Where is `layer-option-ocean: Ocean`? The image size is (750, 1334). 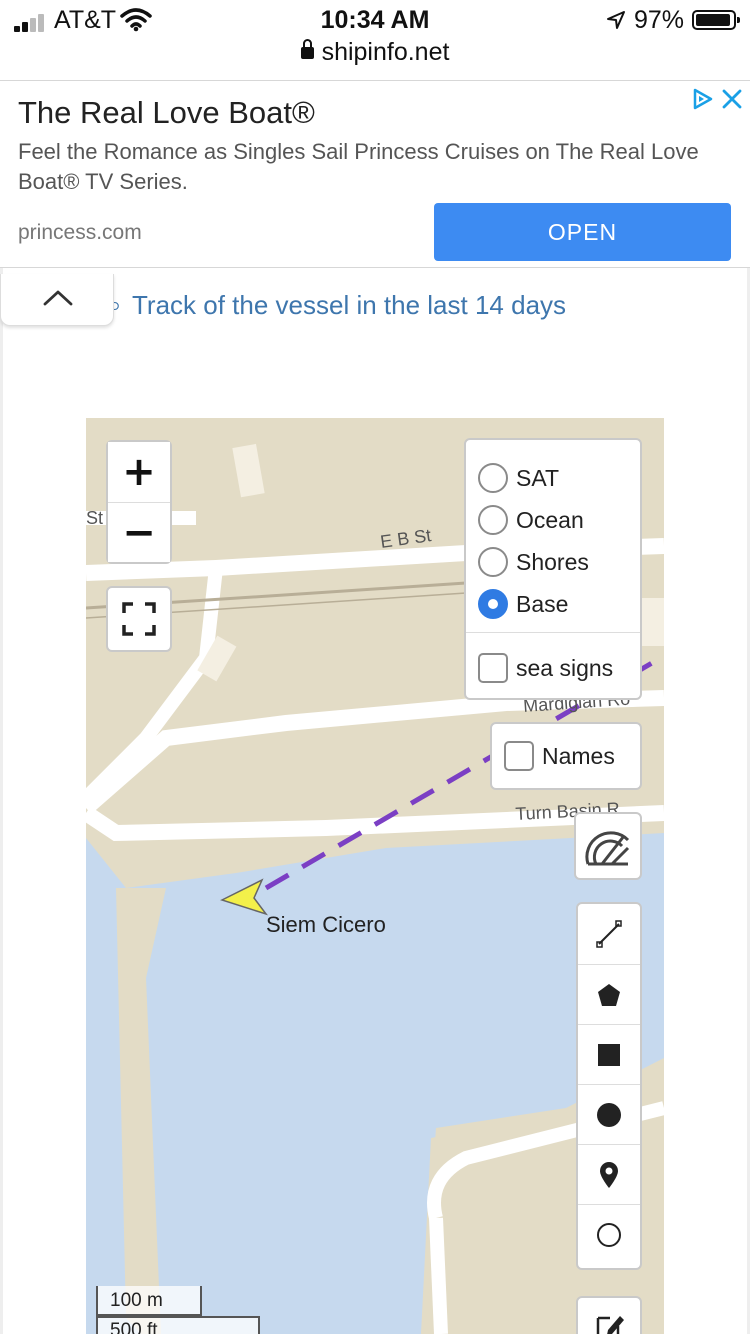
layer-option-ocean: Ocean is located at coordinates (531, 520).